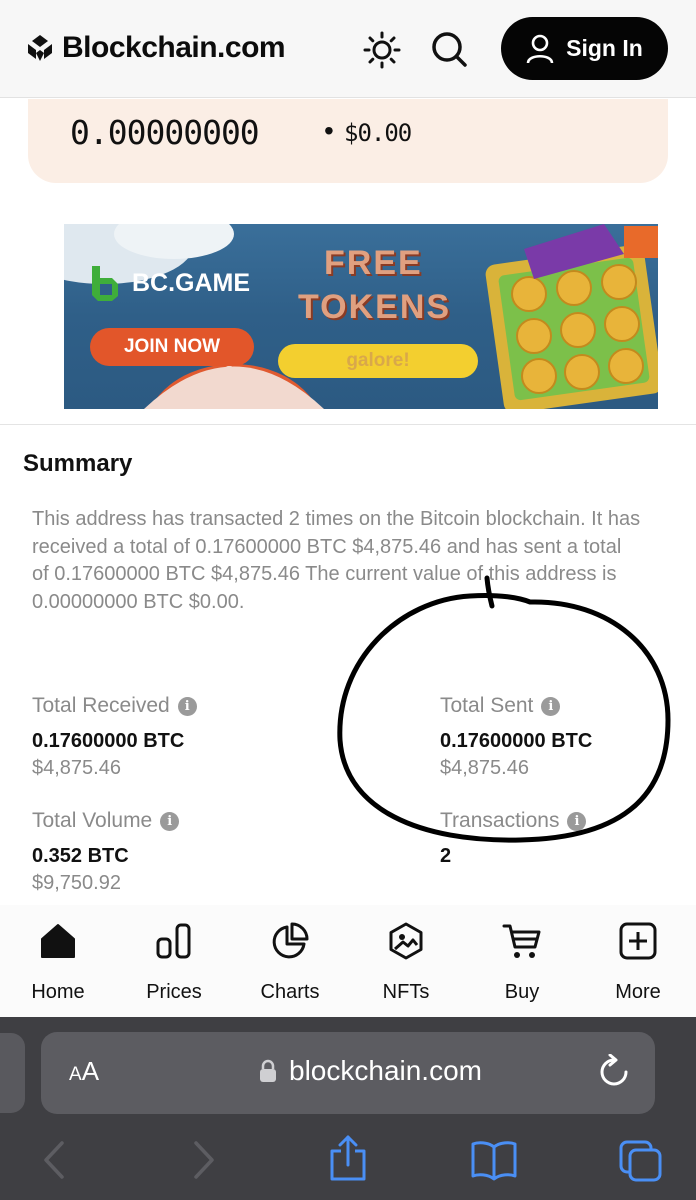 This screenshot has height=1200, width=696. Describe the element at coordinates (378, 133) in the screenshot. I see `balance-usd: $0.00` at that location.